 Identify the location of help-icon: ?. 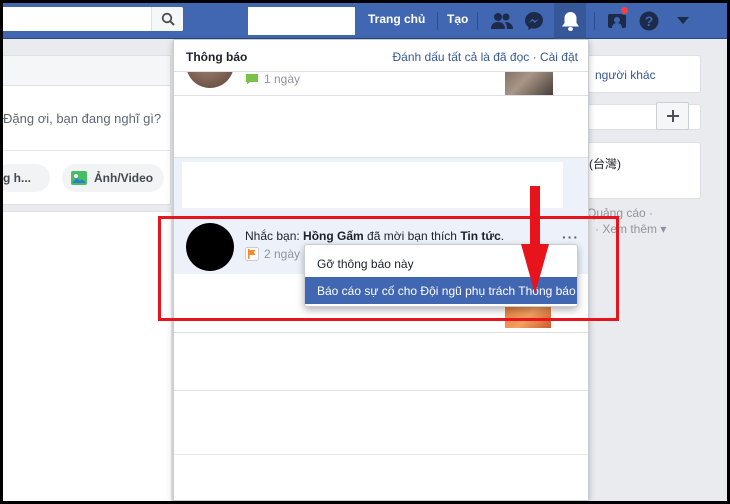
(649, 21).